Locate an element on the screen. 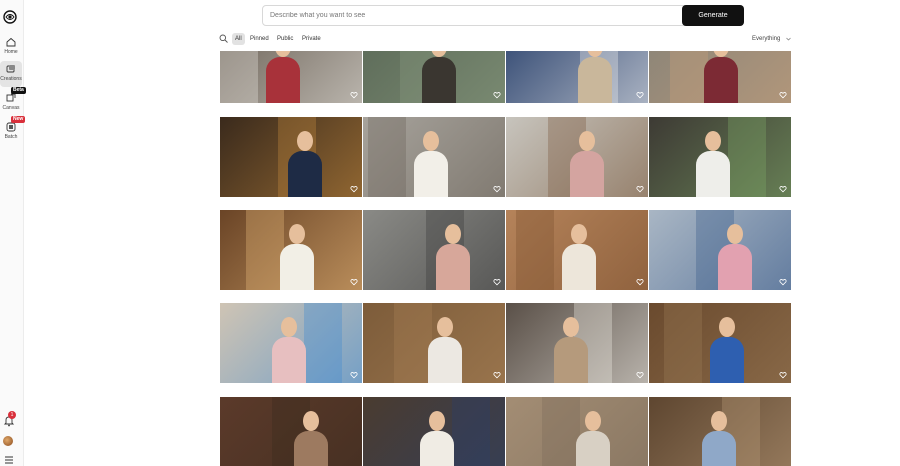 This screenshot has width=900, height=466. sidebar-item-batch: New Batch is located at coordinates (13, 130).